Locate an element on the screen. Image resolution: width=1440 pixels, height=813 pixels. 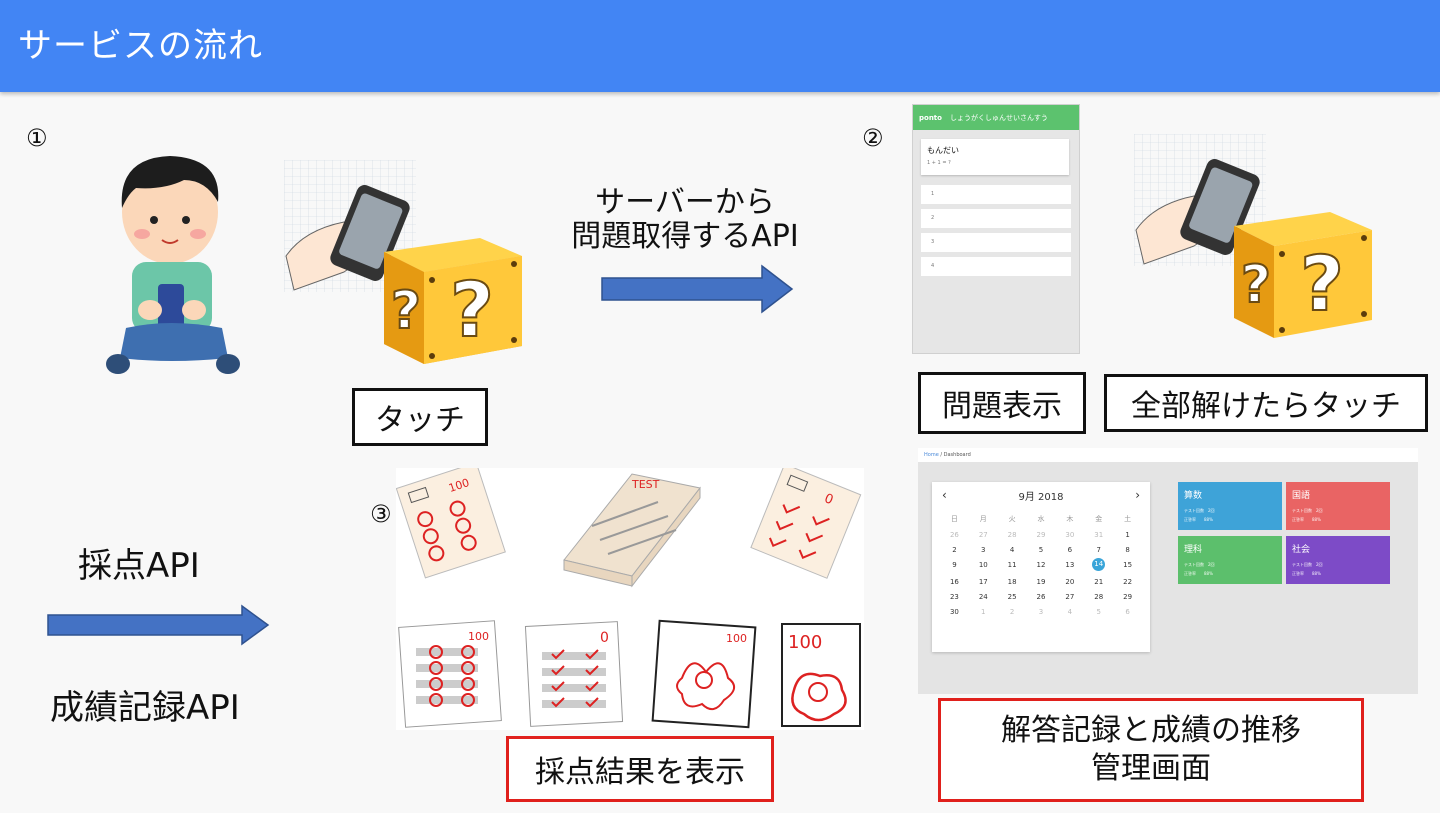
management-screen-label-box: 解答記録と成績の推移 管理画面 is located at coordinates (1151, 750).